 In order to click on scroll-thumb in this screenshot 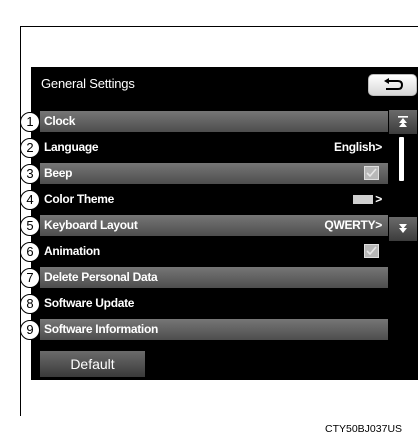, I will do `click(401, 159)`.